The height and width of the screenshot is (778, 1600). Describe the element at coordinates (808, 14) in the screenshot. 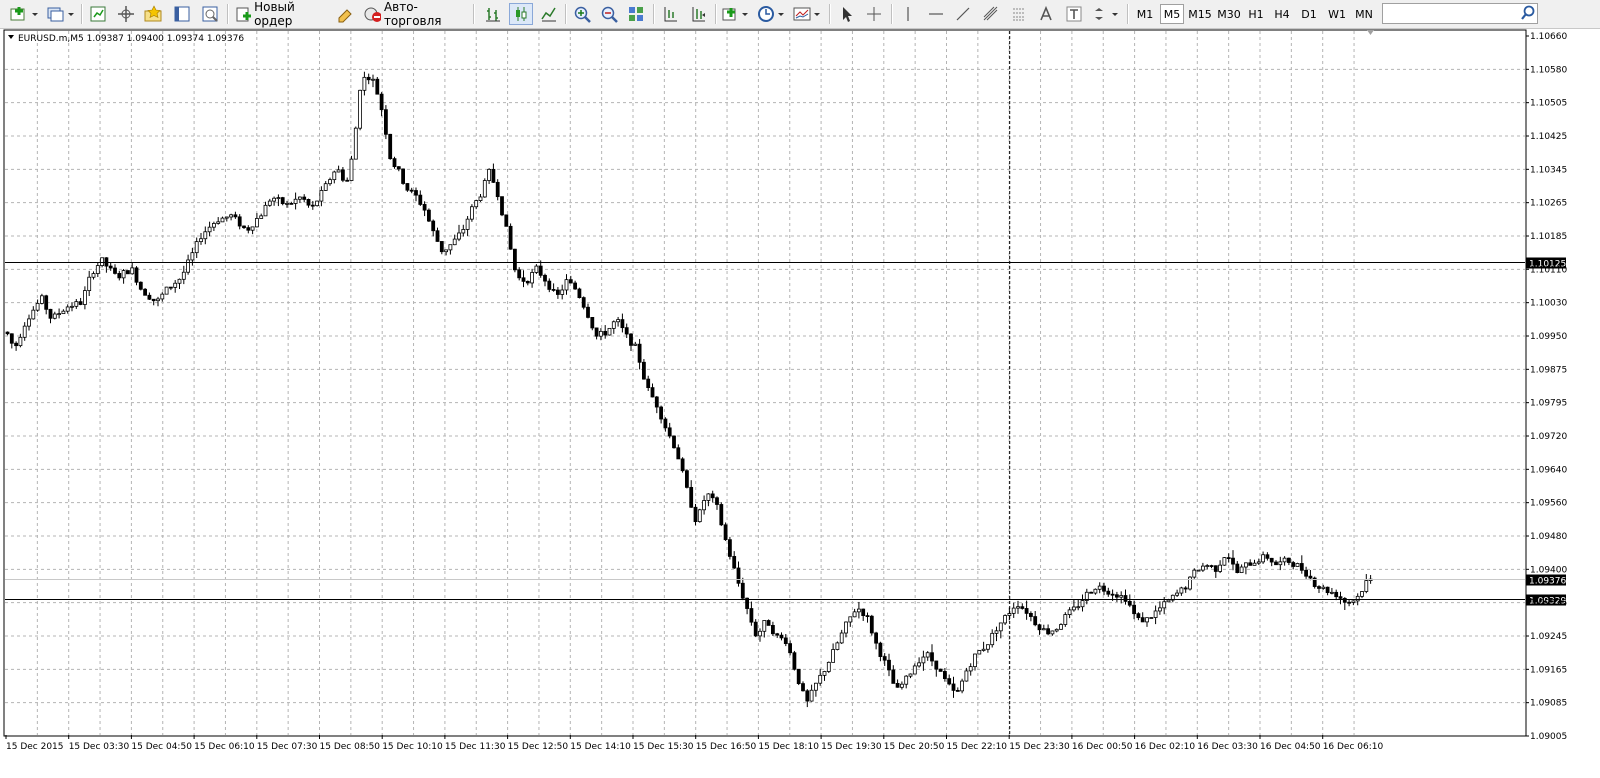

I see `templates-button` at that location.